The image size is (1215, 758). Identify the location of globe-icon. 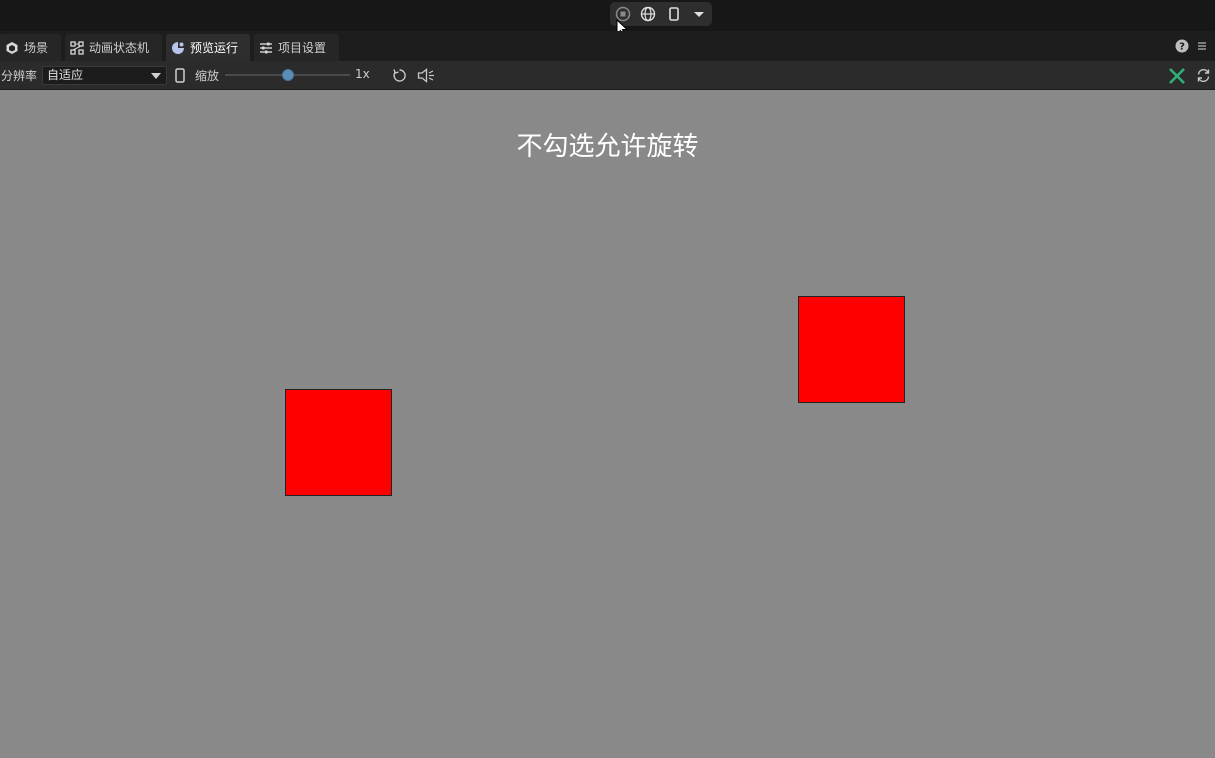
(648, 14).